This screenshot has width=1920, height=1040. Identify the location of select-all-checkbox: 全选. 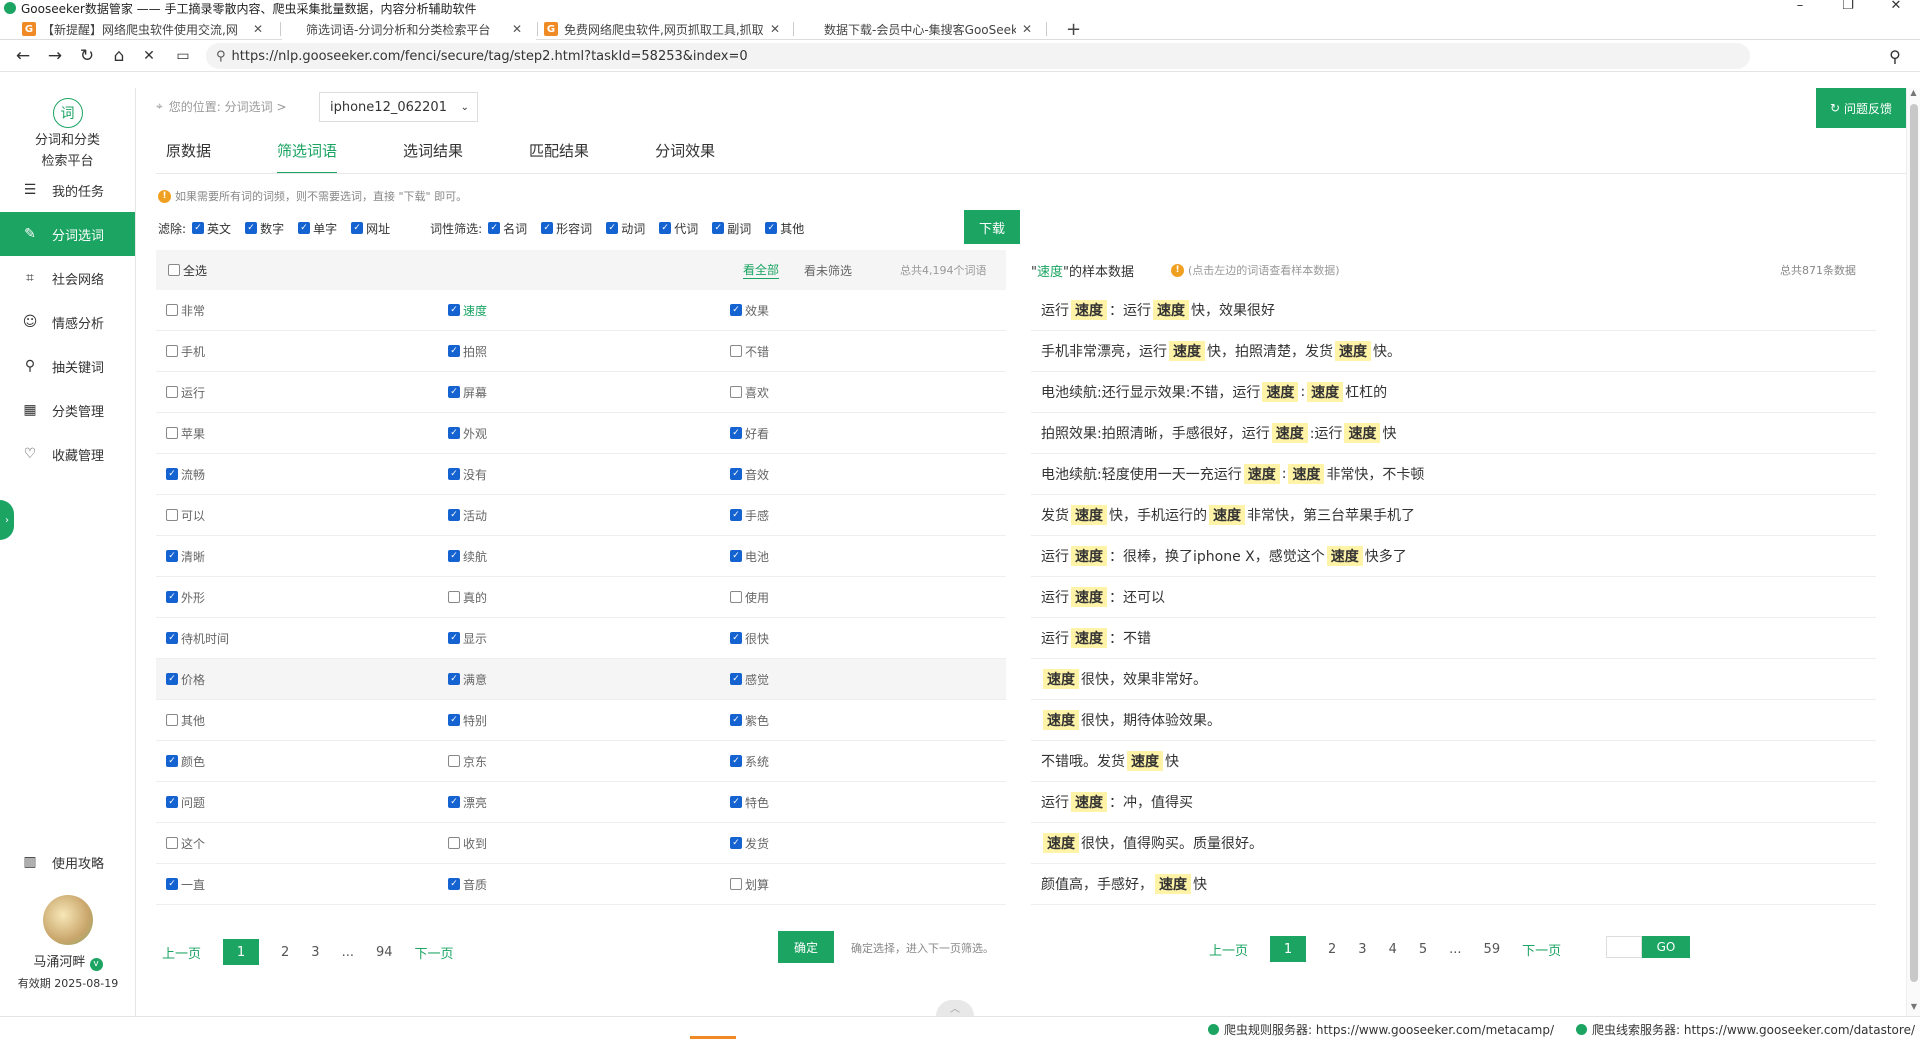
(187, 270).